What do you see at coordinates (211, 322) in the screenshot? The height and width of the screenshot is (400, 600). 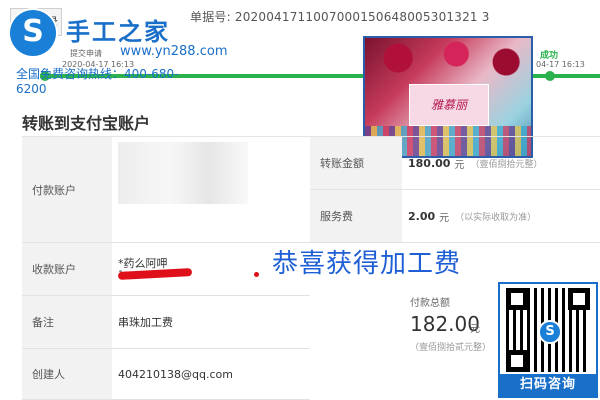 I see `remark-value: 串珠加工费` at bounding box center [211, 322].